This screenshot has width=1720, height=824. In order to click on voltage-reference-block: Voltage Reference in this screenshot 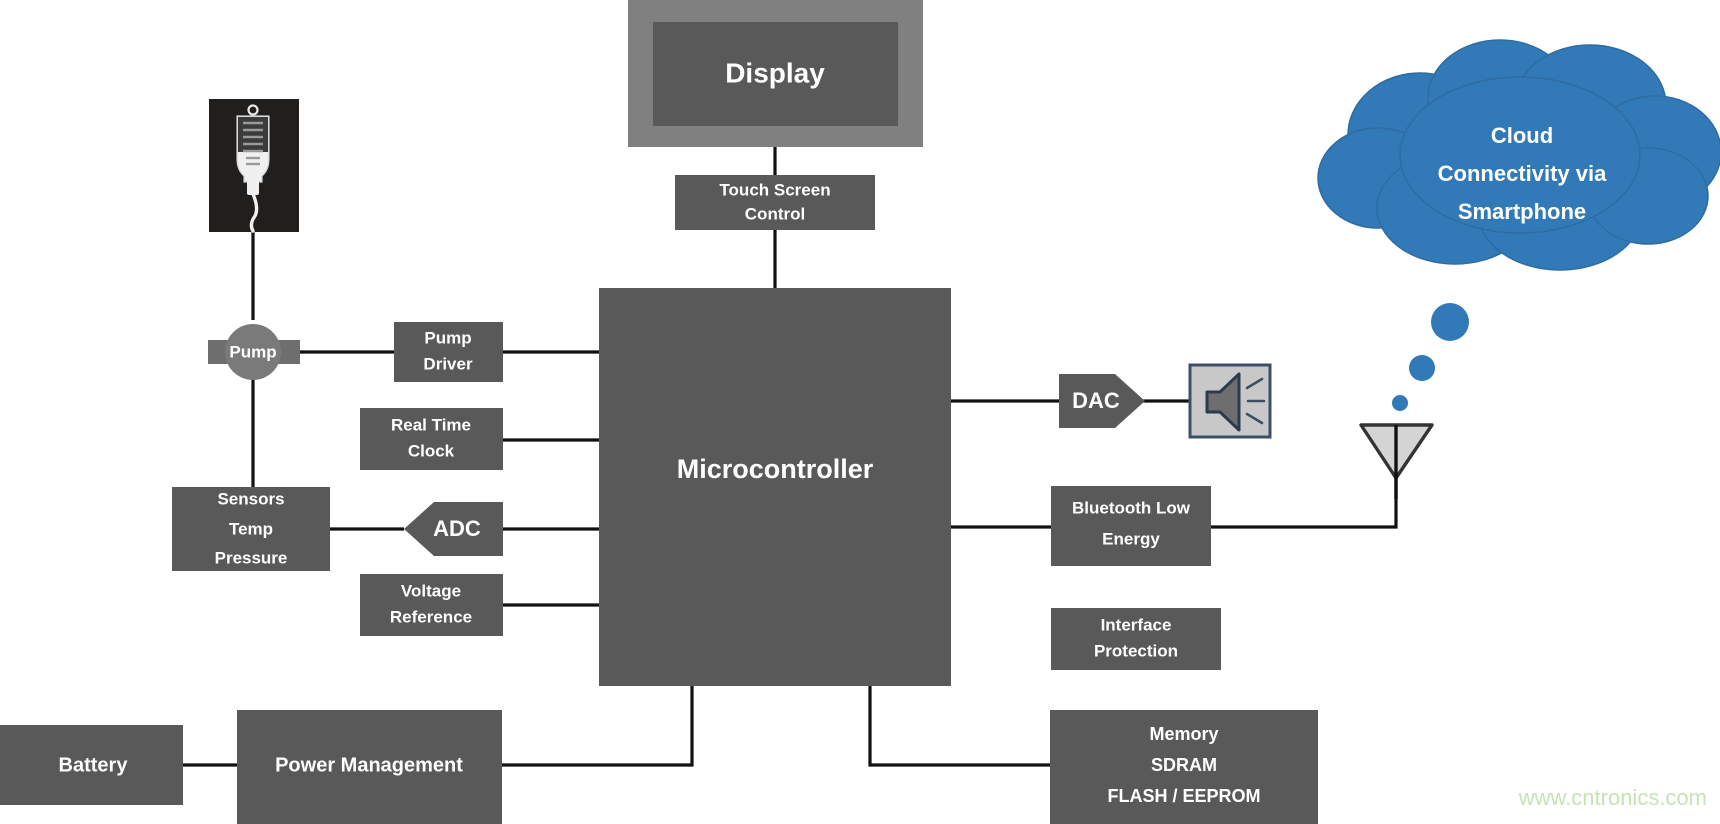, I will do `click(431, 605)`.